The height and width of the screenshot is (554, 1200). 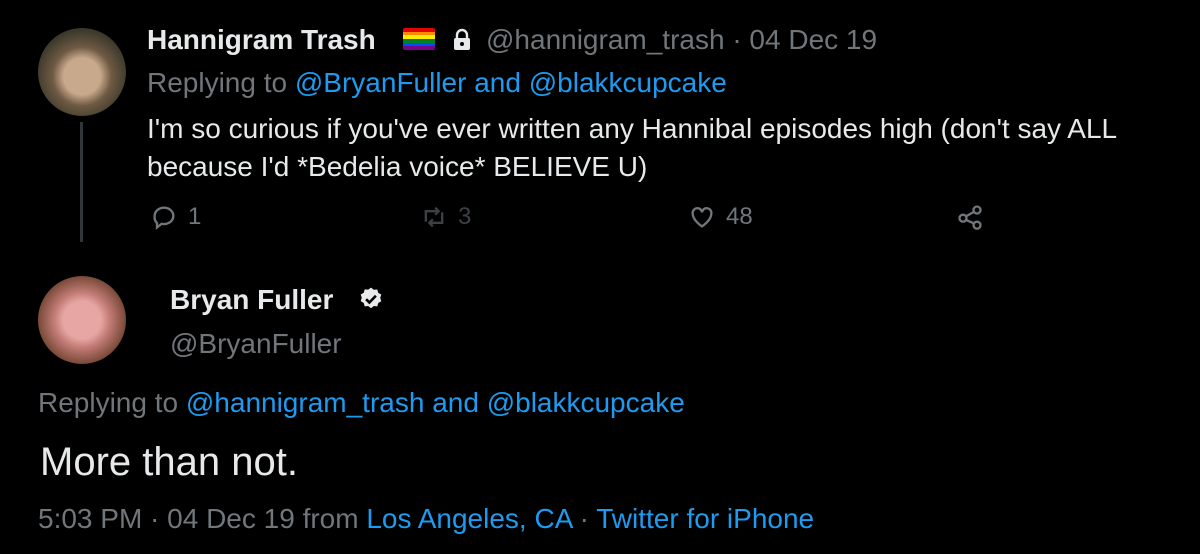 I want to click on tweet2-text: More than not., so click(x=169, y=462).